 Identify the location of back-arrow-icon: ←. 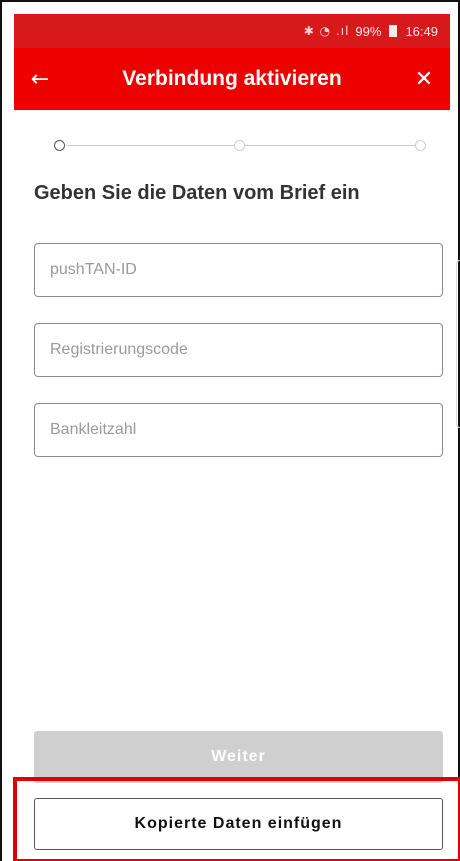
(40, 79).